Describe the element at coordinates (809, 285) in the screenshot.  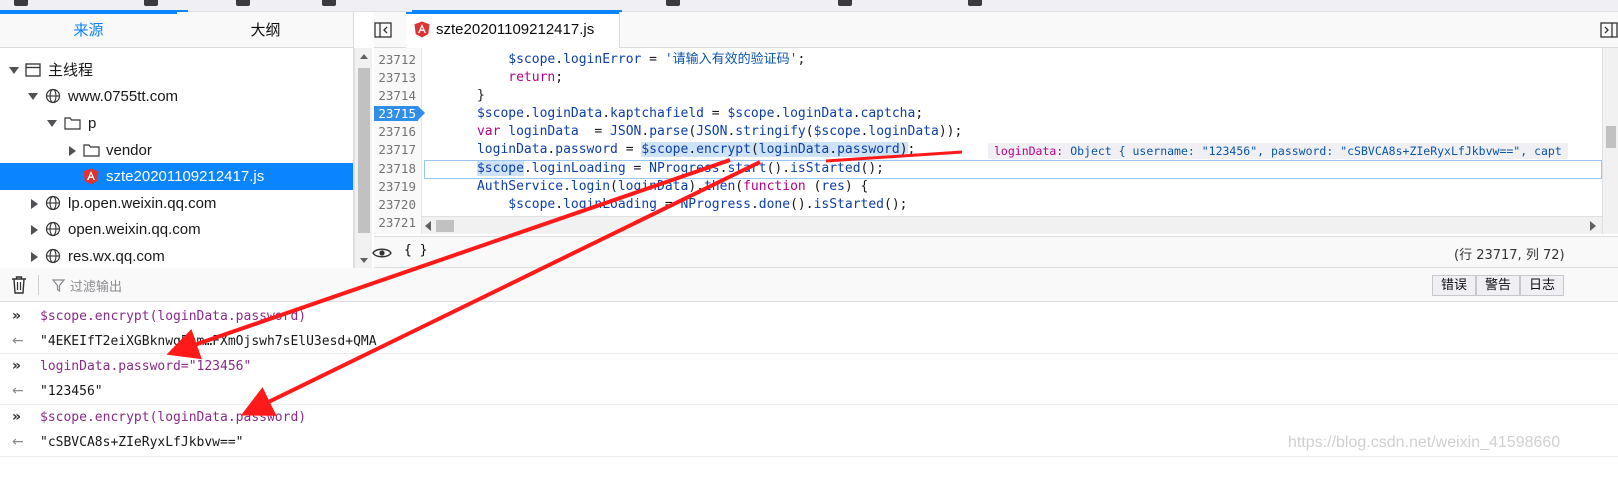
I see `console-toolbar: 过滤输出 错误 警告 日志` at that location.